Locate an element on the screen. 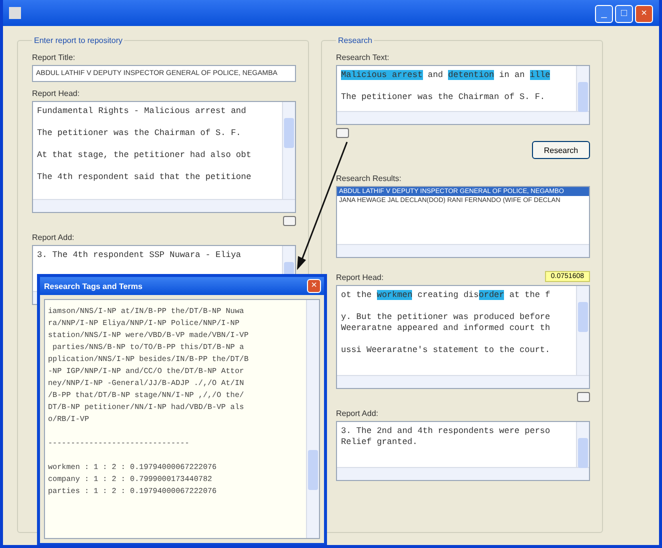 The height and width of the screenshot is (548, 662). text-line: Fundamental Rights - Malicious arrest and is located at coordinates (142, 111).